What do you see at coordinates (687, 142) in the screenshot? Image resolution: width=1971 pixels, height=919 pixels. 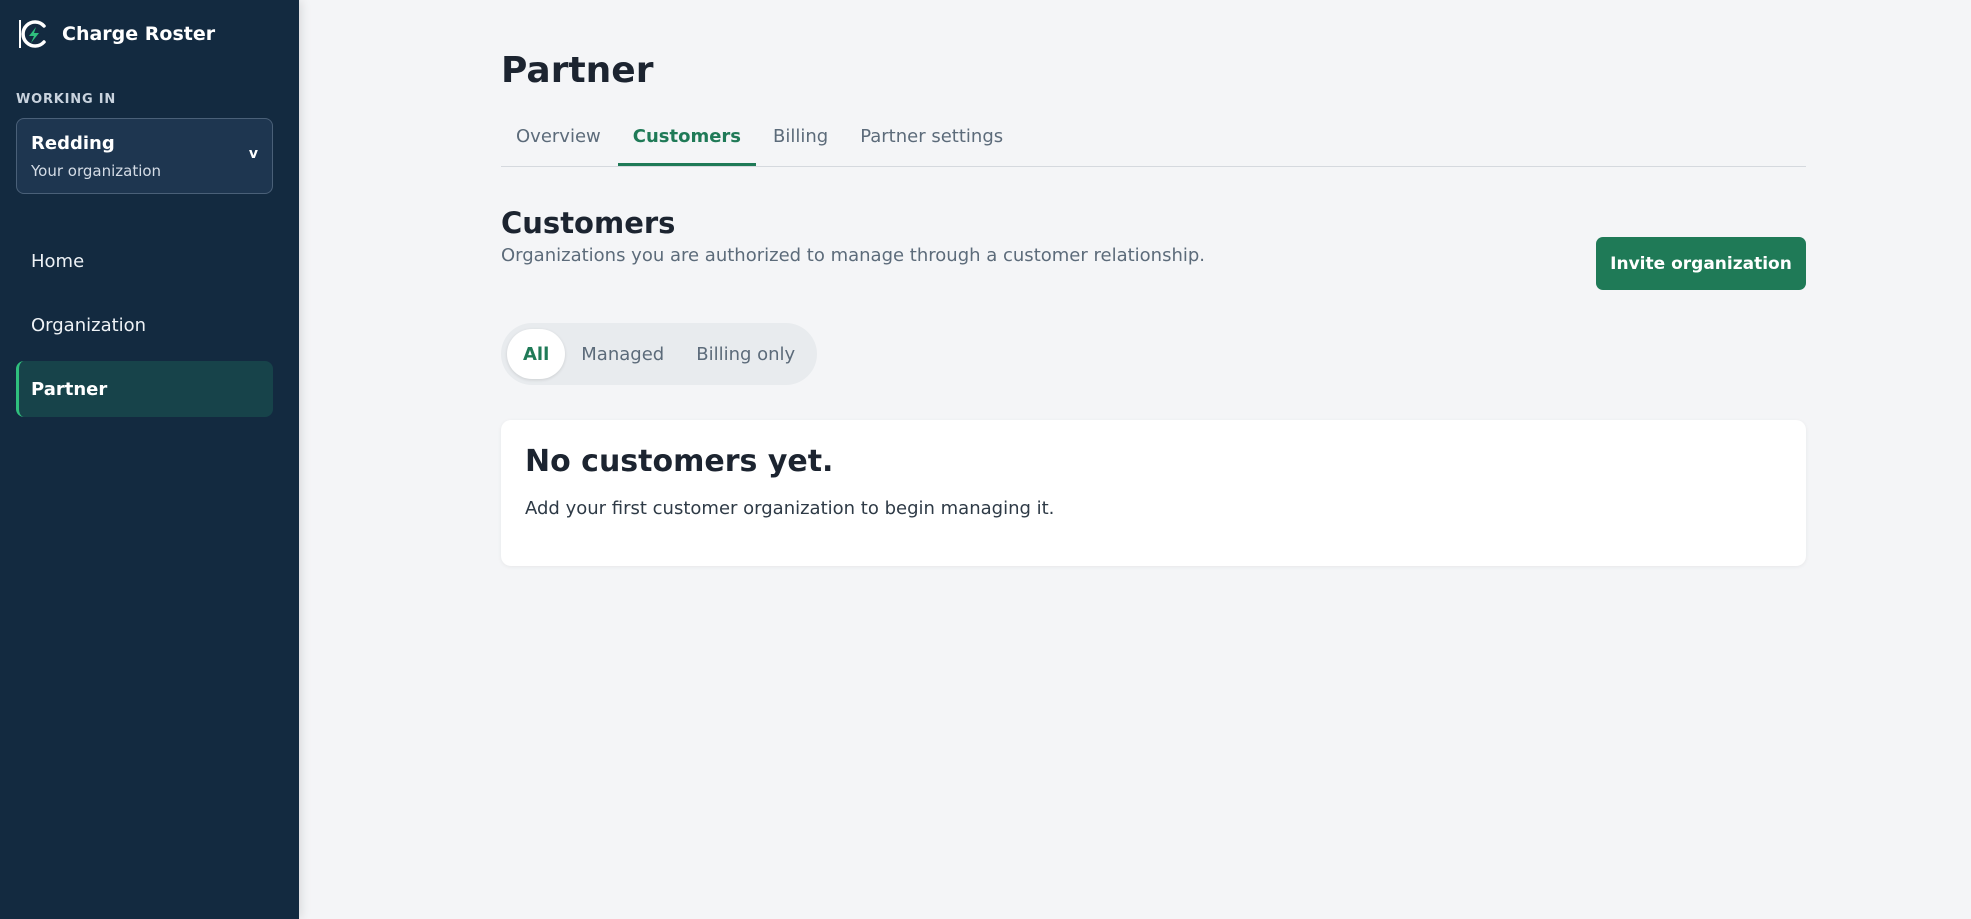 I see `tab-customers: Customers` at bounding box center [687, 142].